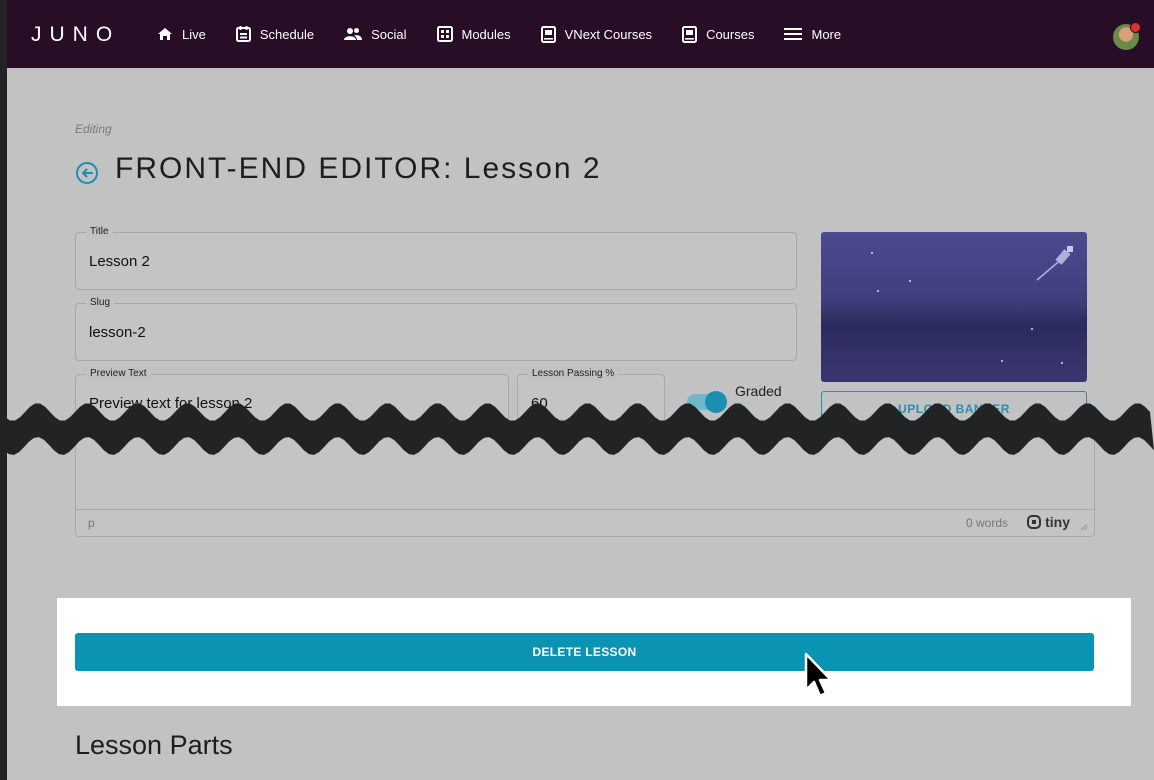  I want to click on torn-edge-shape, so click(577, 429).